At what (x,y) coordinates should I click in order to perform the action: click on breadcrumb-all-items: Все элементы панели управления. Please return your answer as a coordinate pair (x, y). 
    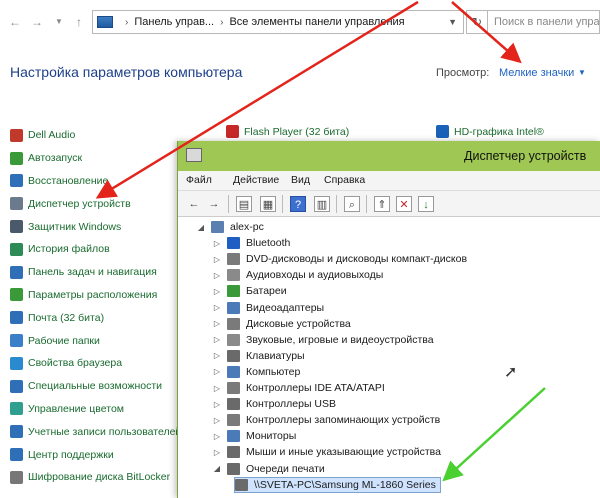
    Looking at the image, I should click on (316, 22).